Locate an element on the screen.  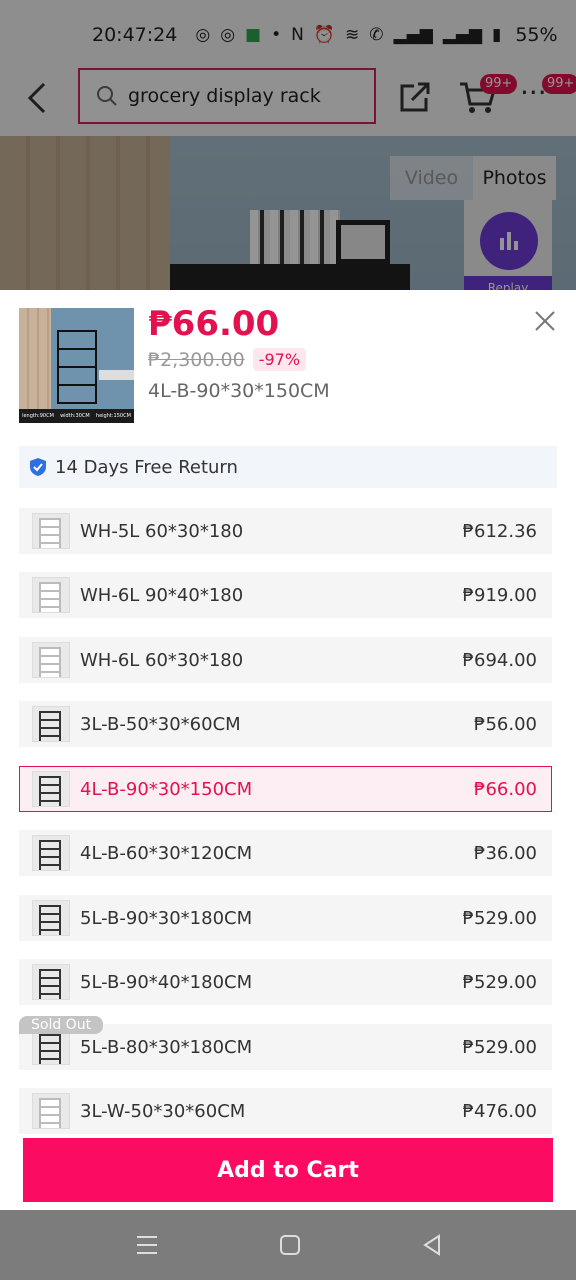
return-policy-bar: 14 Days Free Return is located at coordinates (288, 467).